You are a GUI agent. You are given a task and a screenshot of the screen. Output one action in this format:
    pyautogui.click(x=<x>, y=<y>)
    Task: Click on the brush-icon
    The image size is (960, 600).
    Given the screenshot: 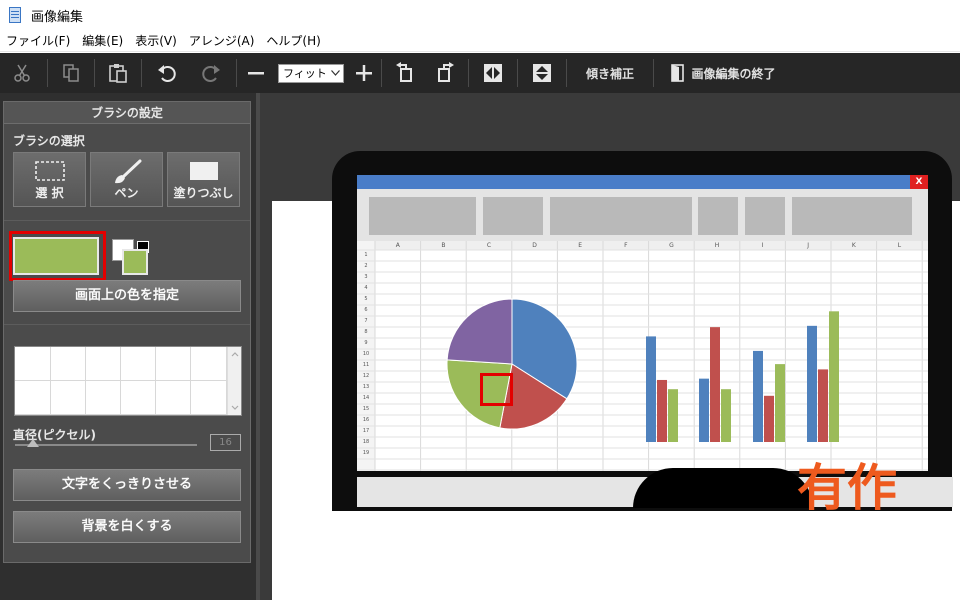 What is the action you would take?
    pyautogui.click(x=127, y=171)
    